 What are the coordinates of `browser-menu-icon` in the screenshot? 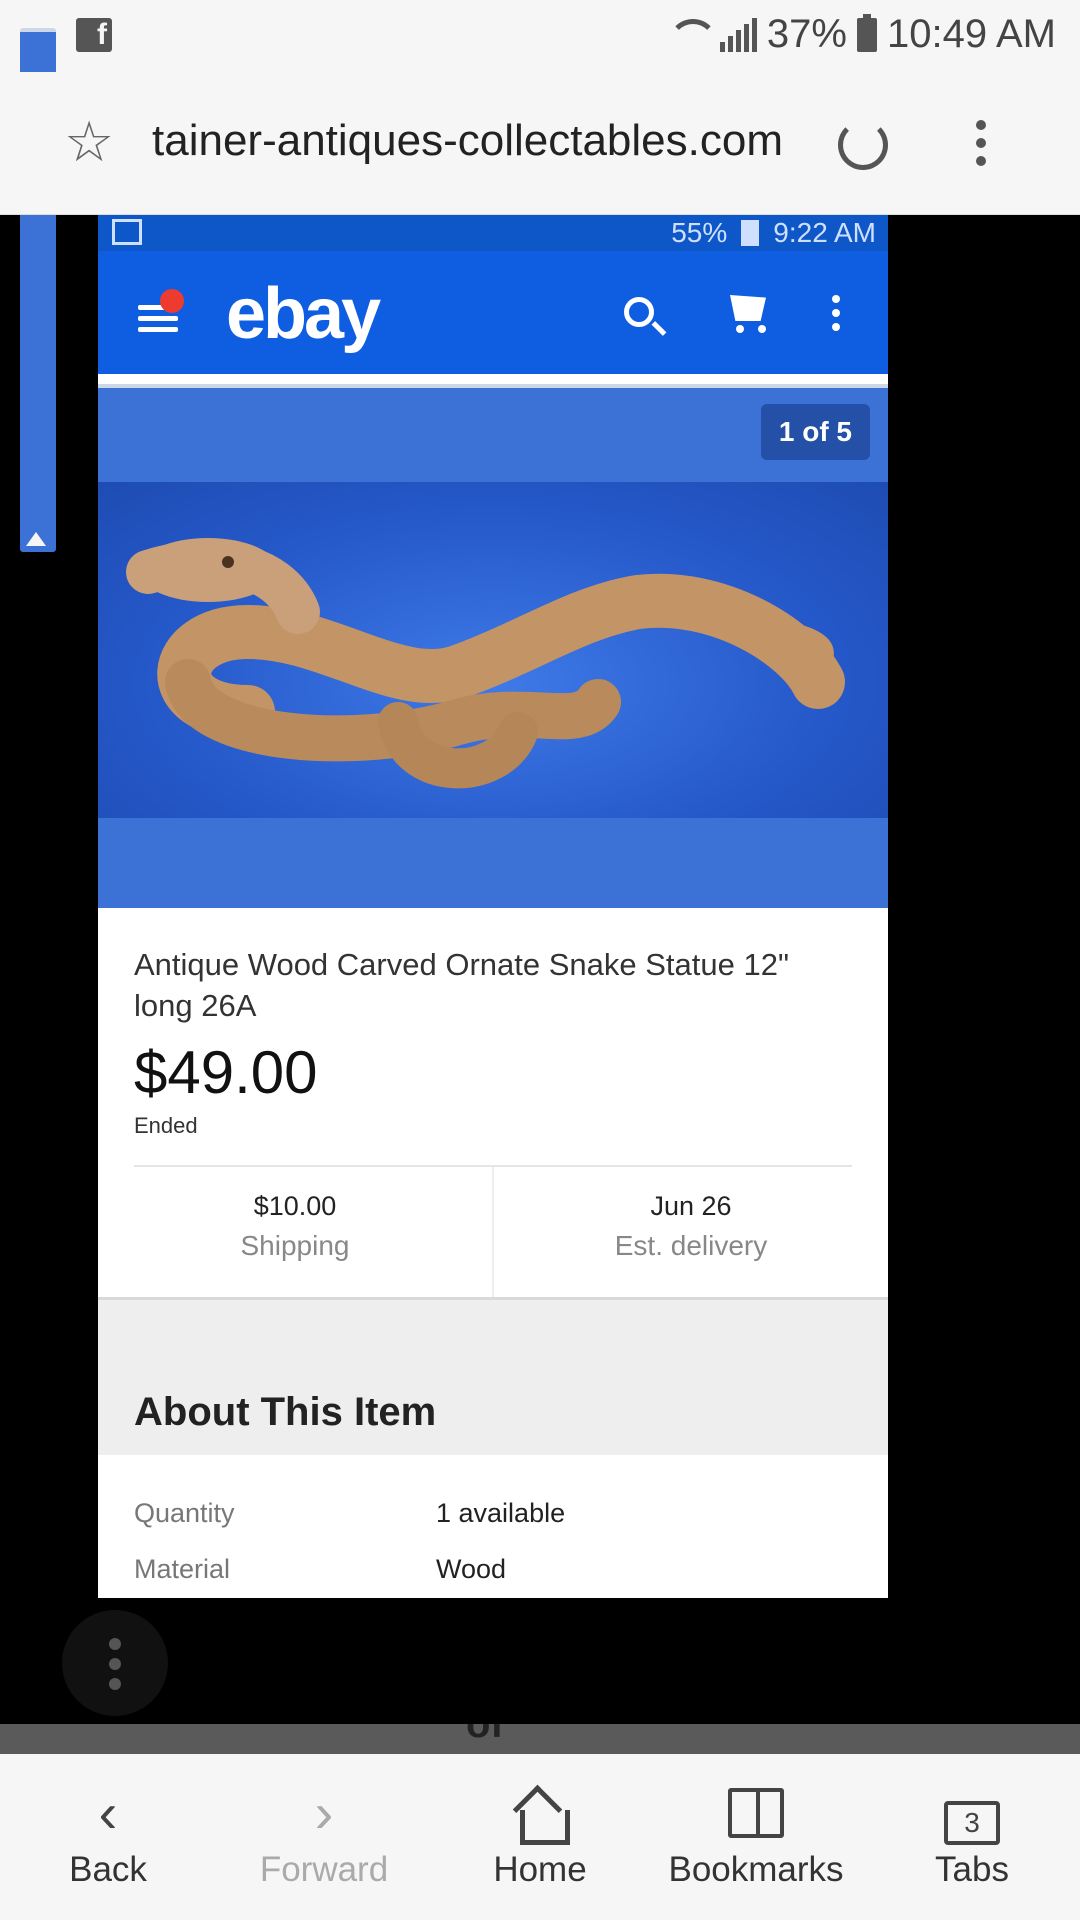 It's located at (982, 147).